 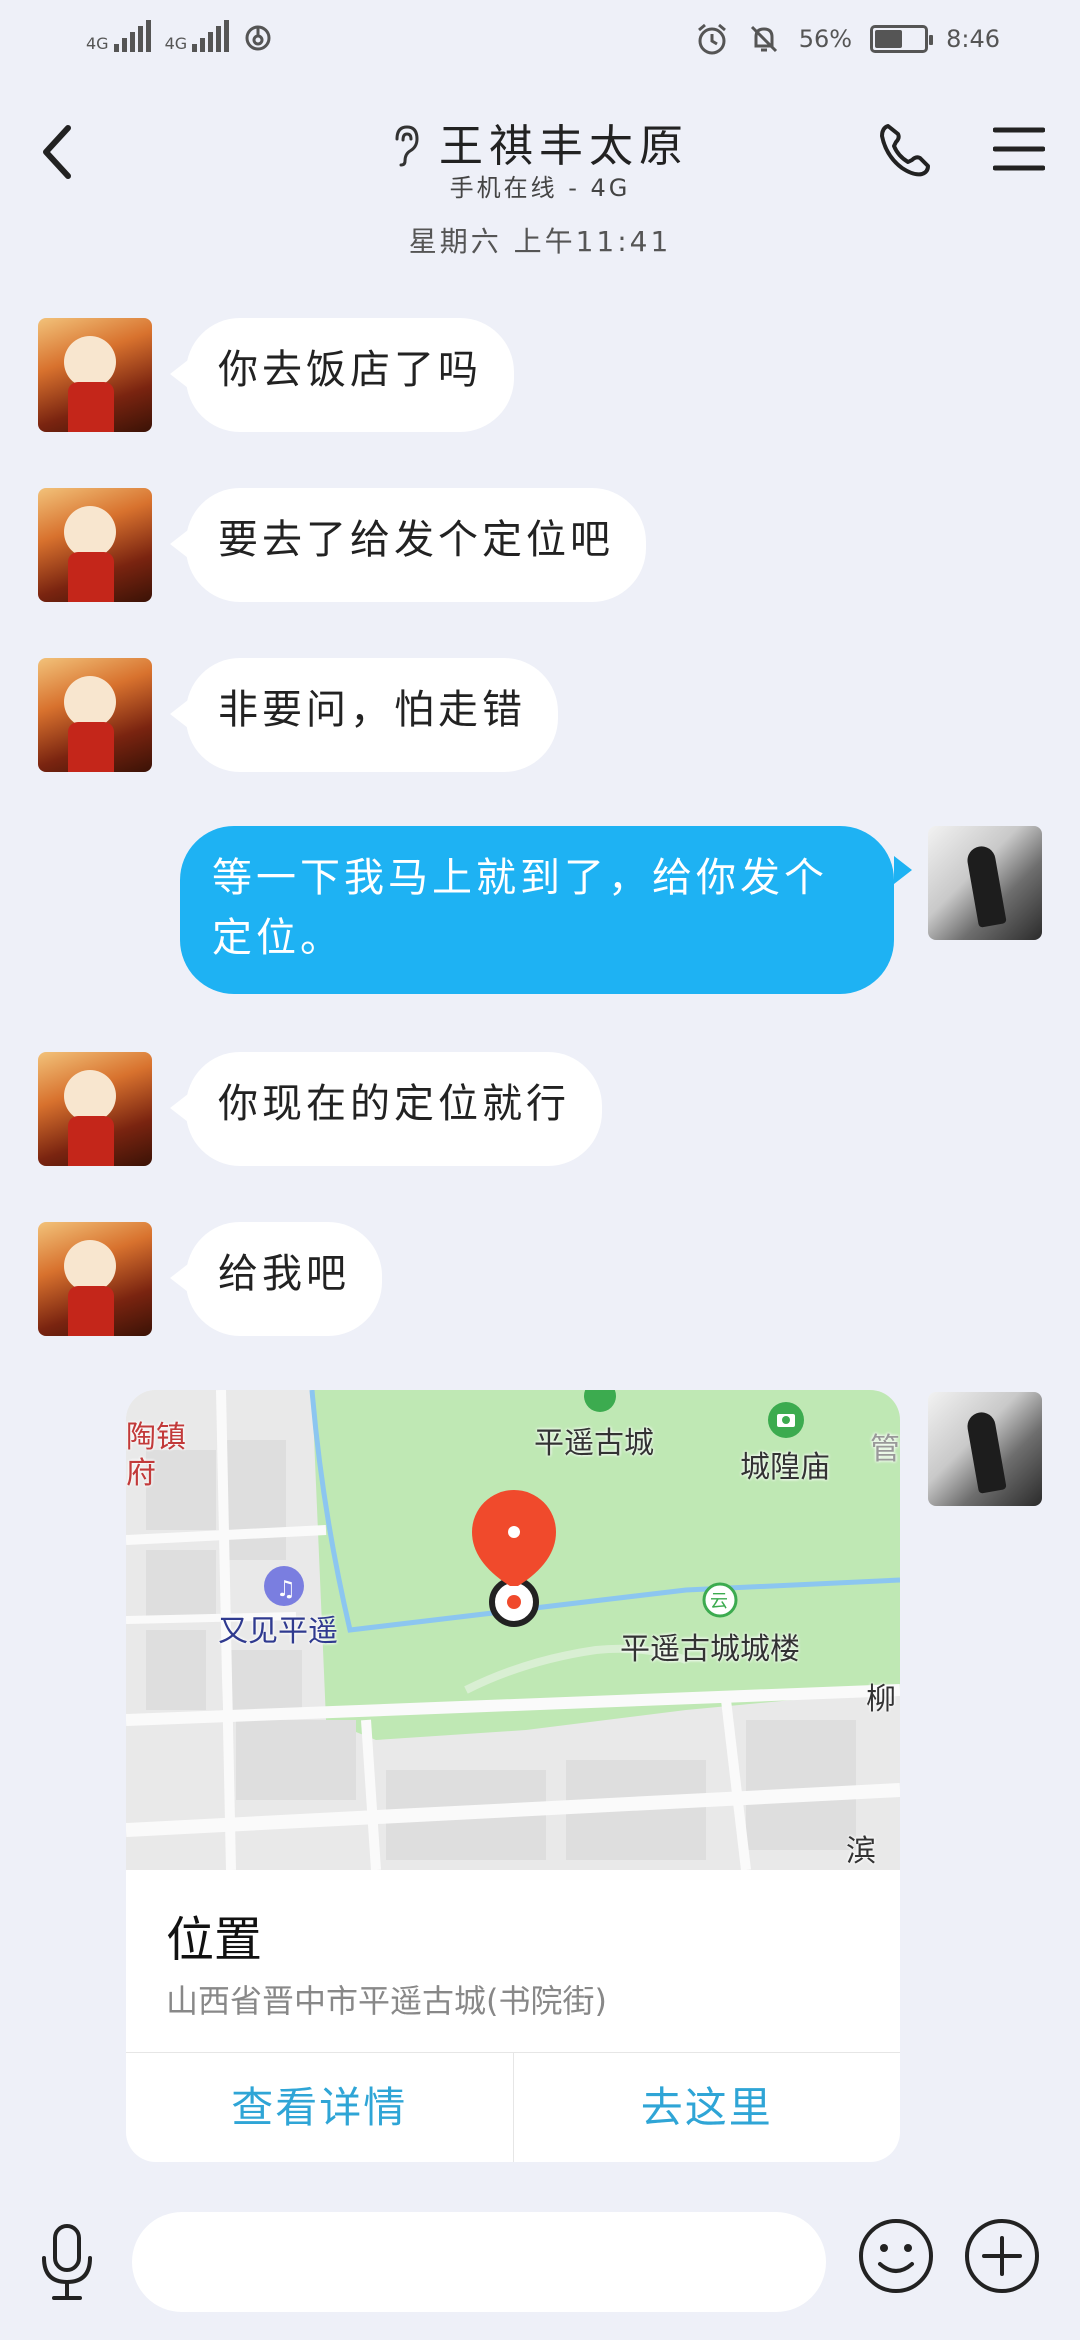 What do you see at coordinates (513, 1630) in the screenshot?
I see `location-map: ♫ 云 陶镇府 平遥古城 城隍庙 又见平遥 平遥古城城楼 柳 滨 管` at bounding box center [513, 1630].